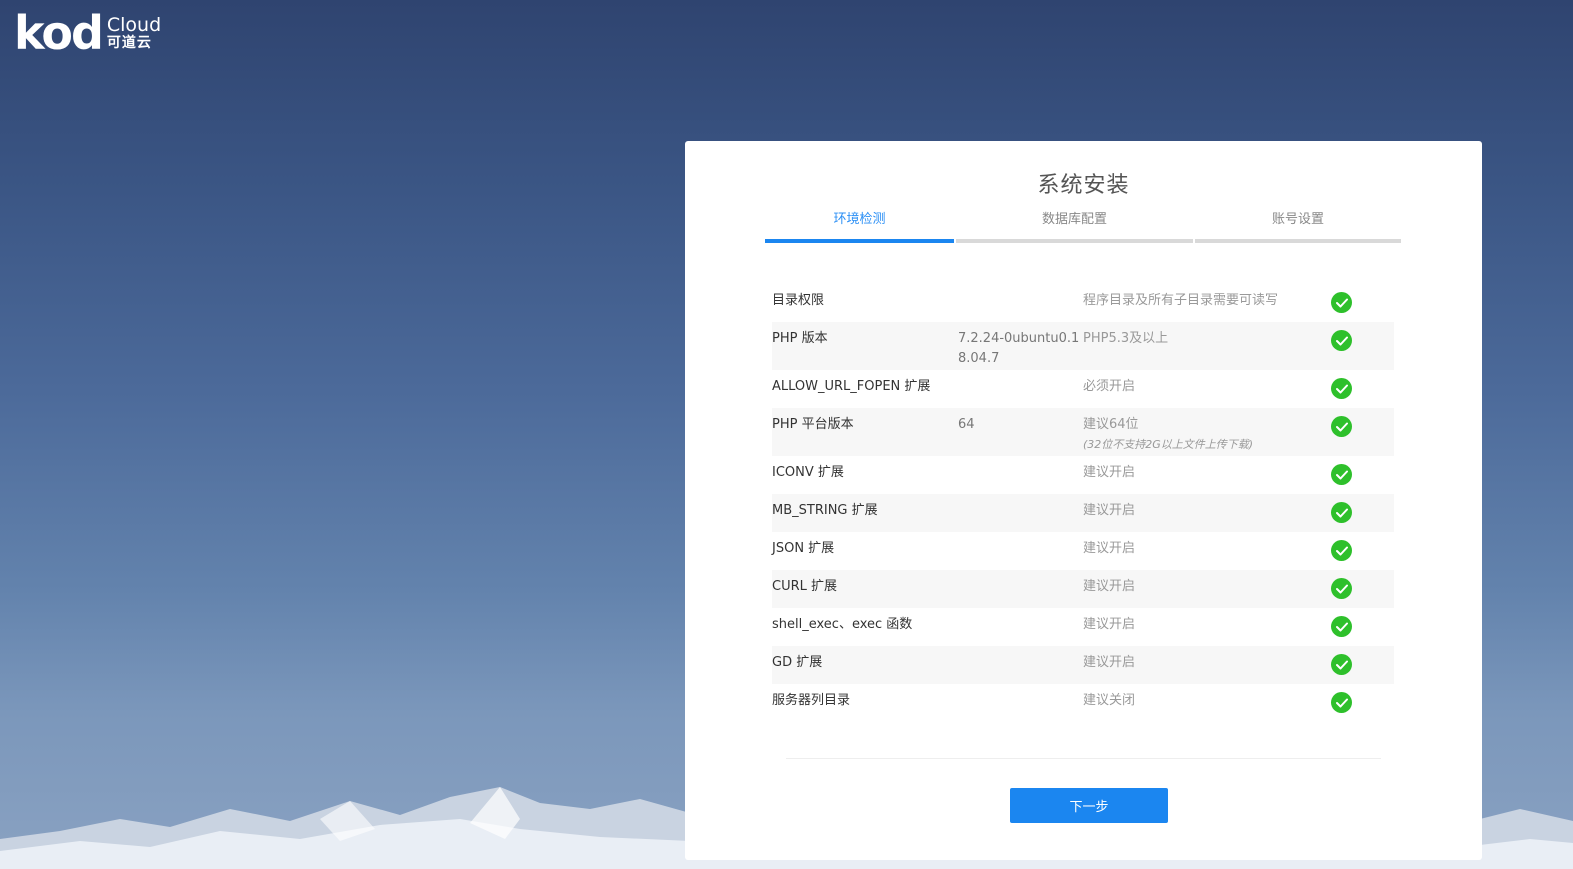 The width and height of the screenshot is (1573, 869). What do you see at coordinates (966, 424) in the screenshot?
I see `check-value: 64` at bounding box center [966, 424].